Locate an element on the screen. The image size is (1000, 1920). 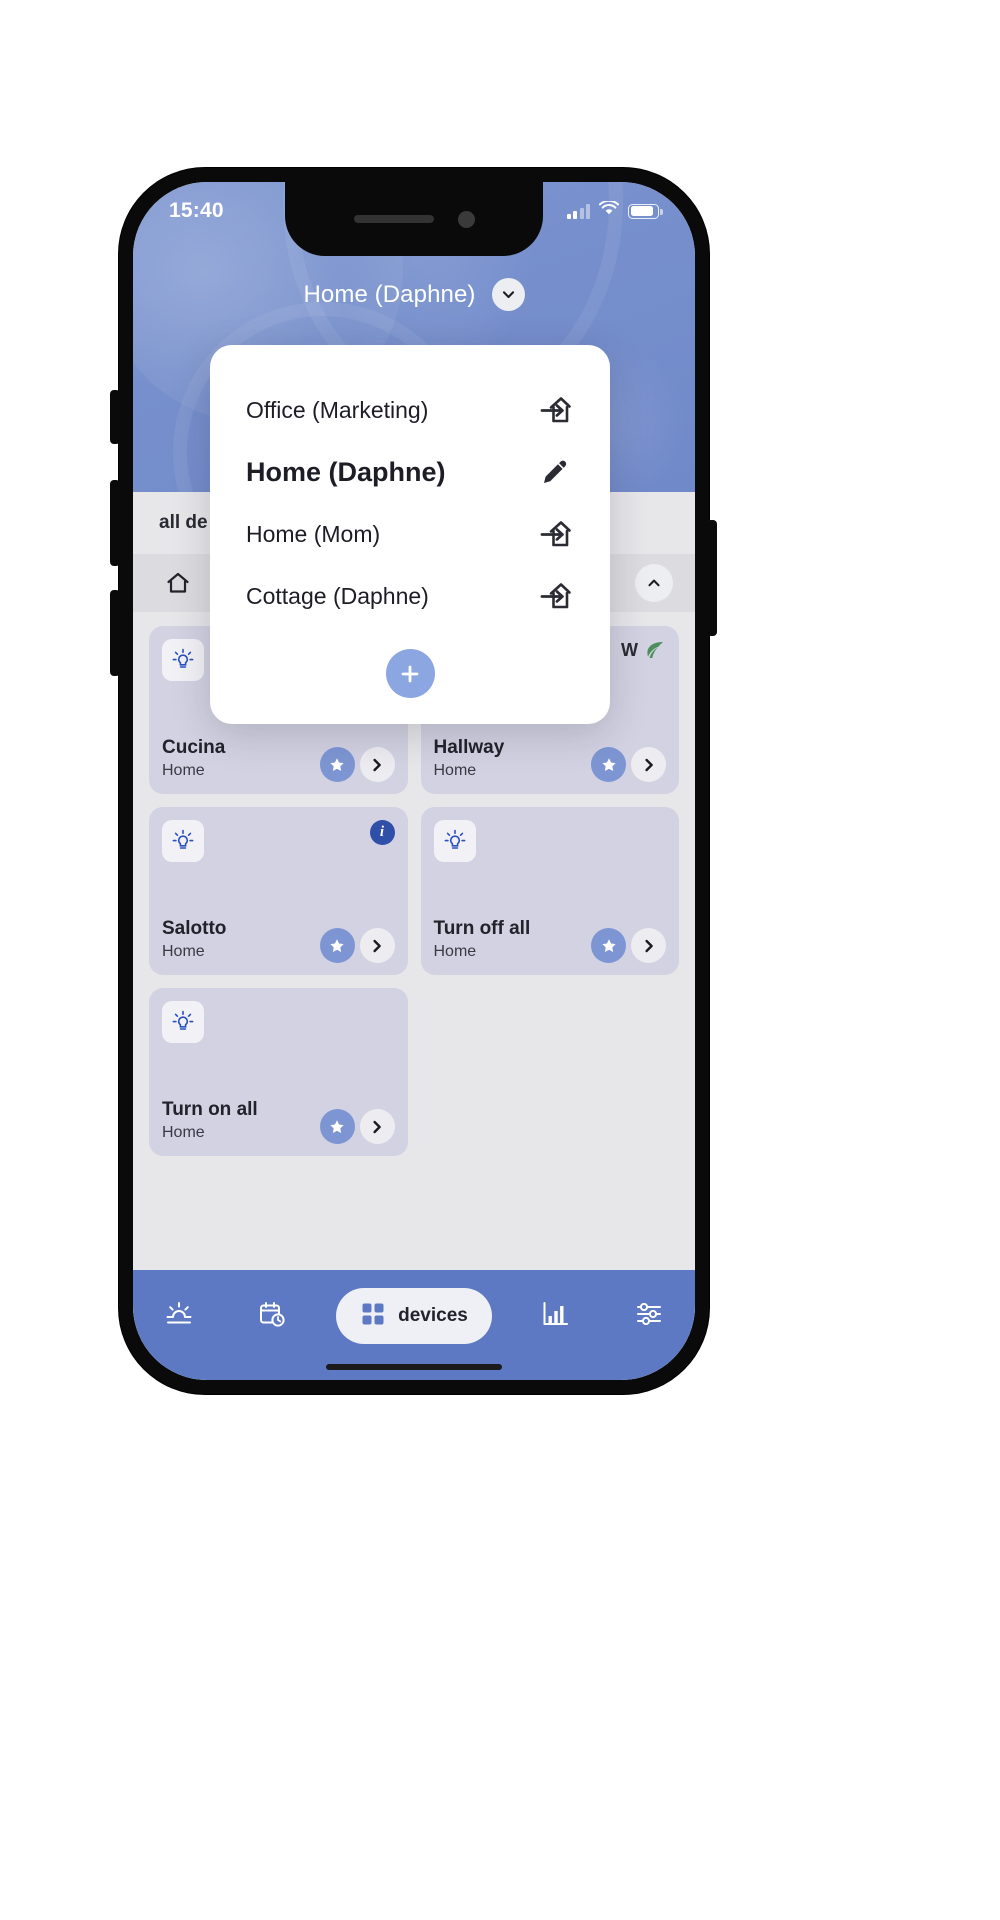
home-indicator is located at coordinates (414, 1367).